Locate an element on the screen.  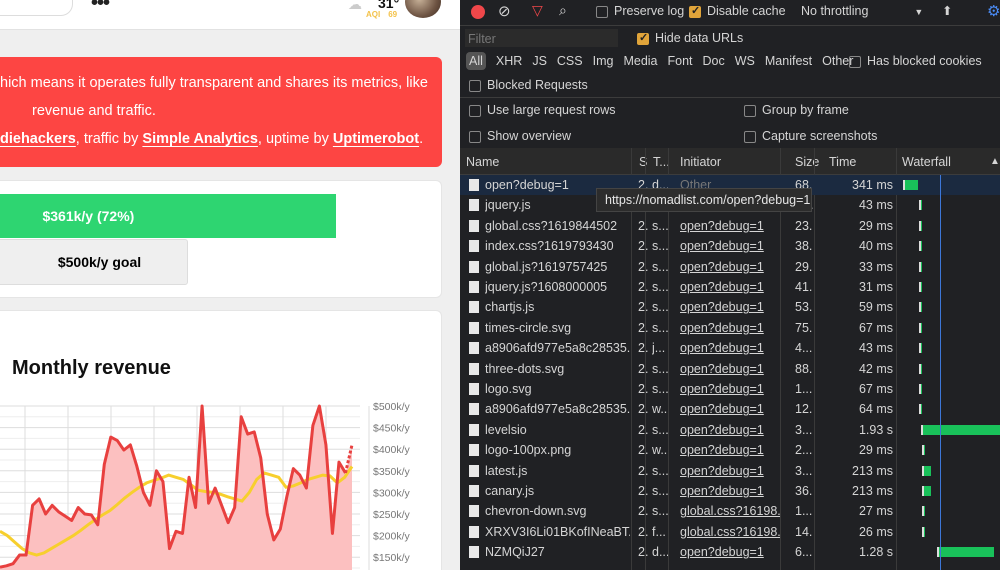
sort-ascending-icon: ▲ is located at coordinates (995, 161).